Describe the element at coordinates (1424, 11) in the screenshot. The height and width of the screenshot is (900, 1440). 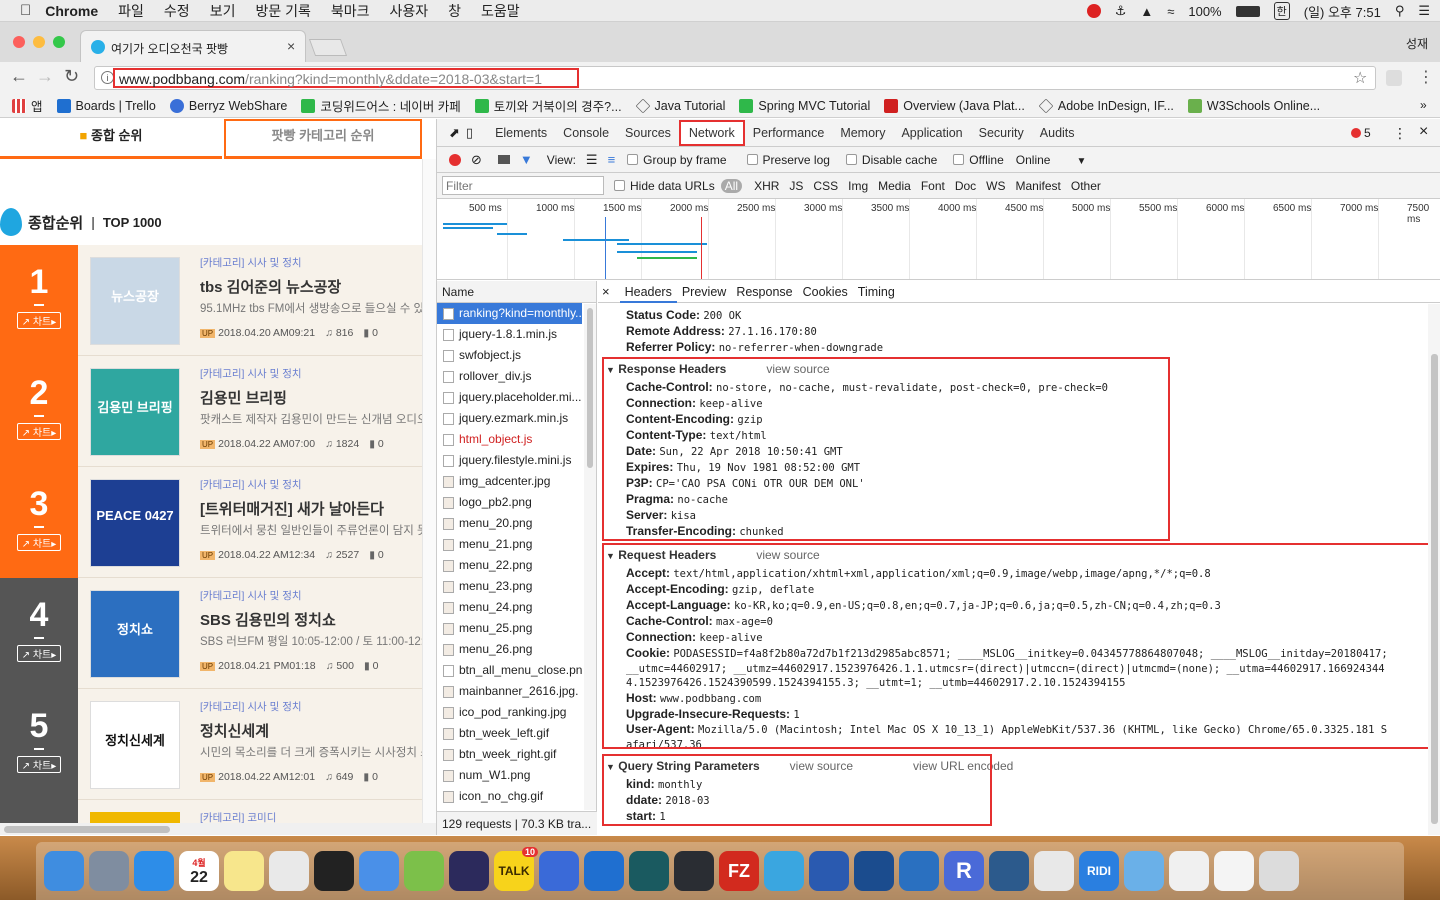
I see `notification-center-icon: ☰` at that location.